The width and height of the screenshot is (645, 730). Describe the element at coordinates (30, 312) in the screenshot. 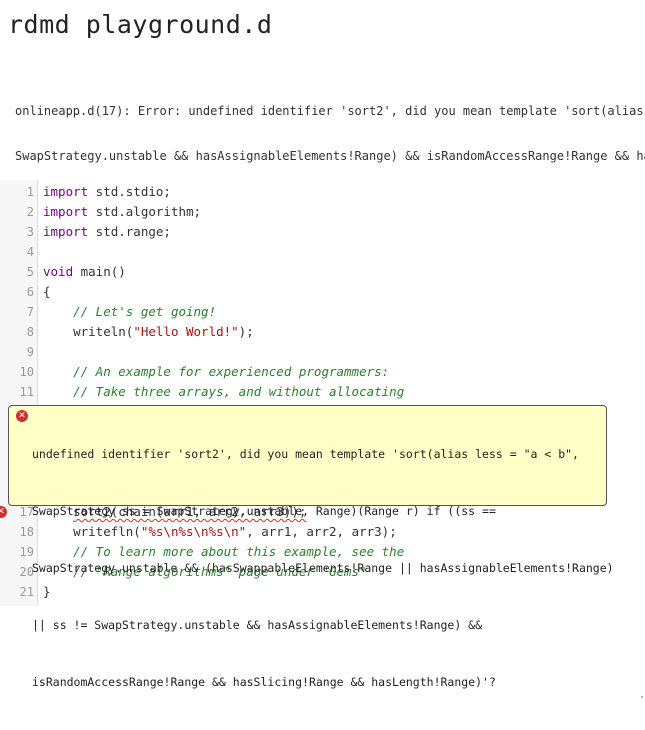

I see `line-number: 7` at that location.